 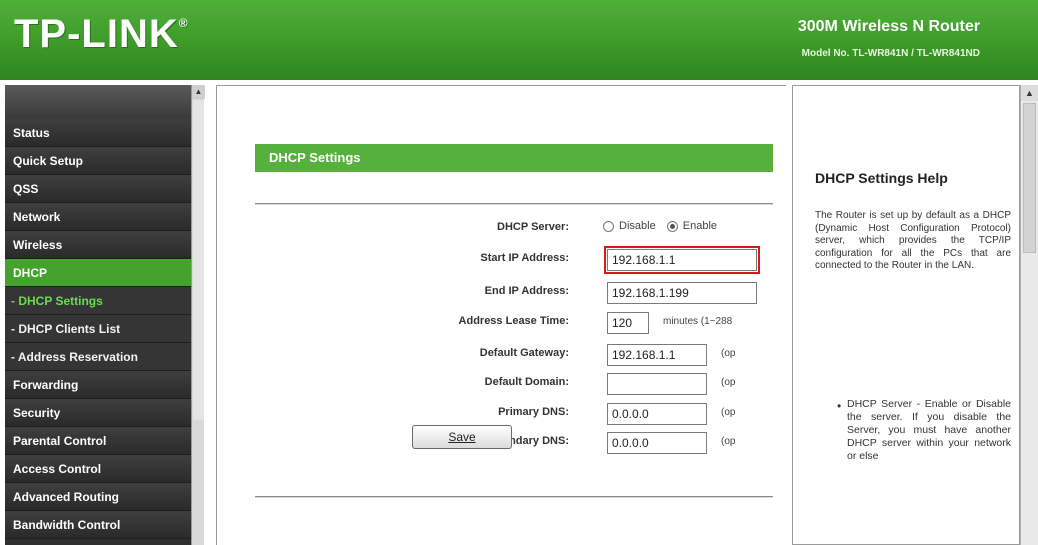 What do you see at coordinates (637, 226) in the screenshot?
I see `disable-radio-label: Disable` at bounding box center [637, 226].